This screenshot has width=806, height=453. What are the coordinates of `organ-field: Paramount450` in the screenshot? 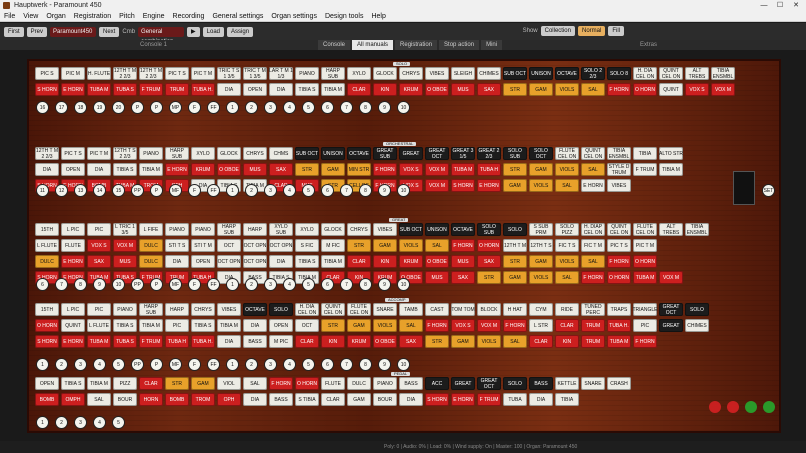 It's located at (73, 31).